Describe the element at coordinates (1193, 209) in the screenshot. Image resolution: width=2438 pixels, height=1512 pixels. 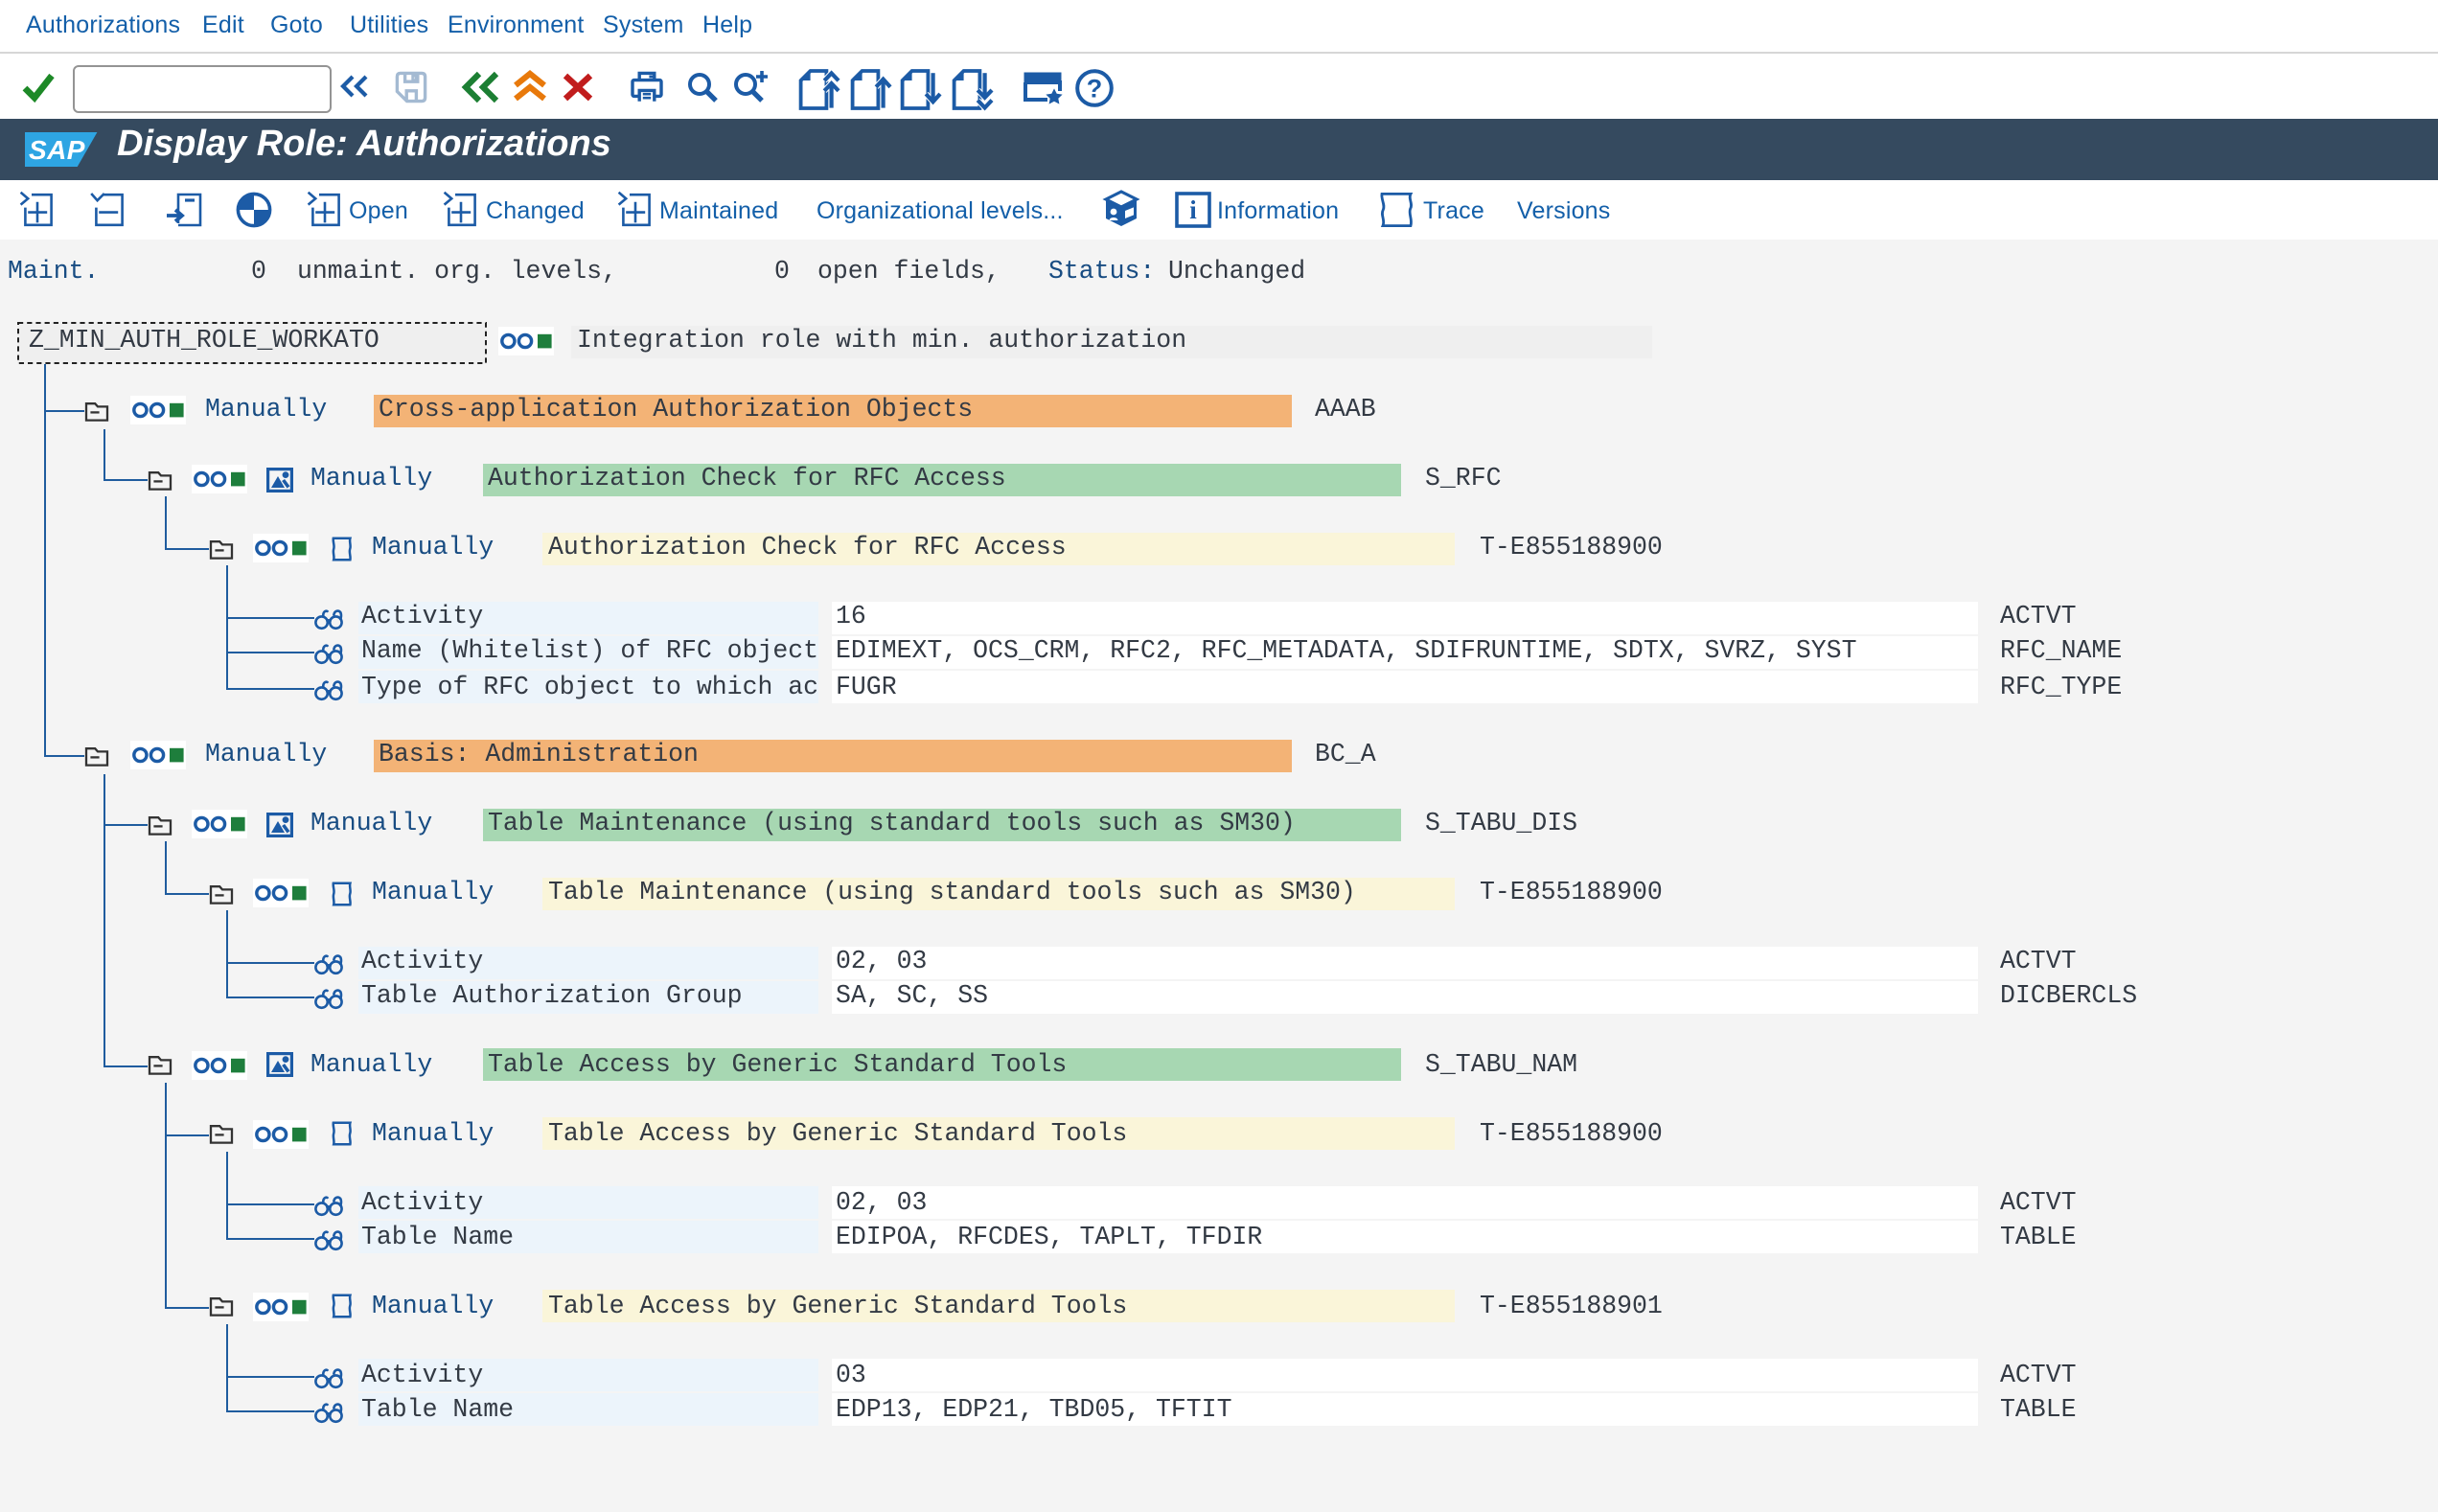
I see `svg-text: i` at that location.